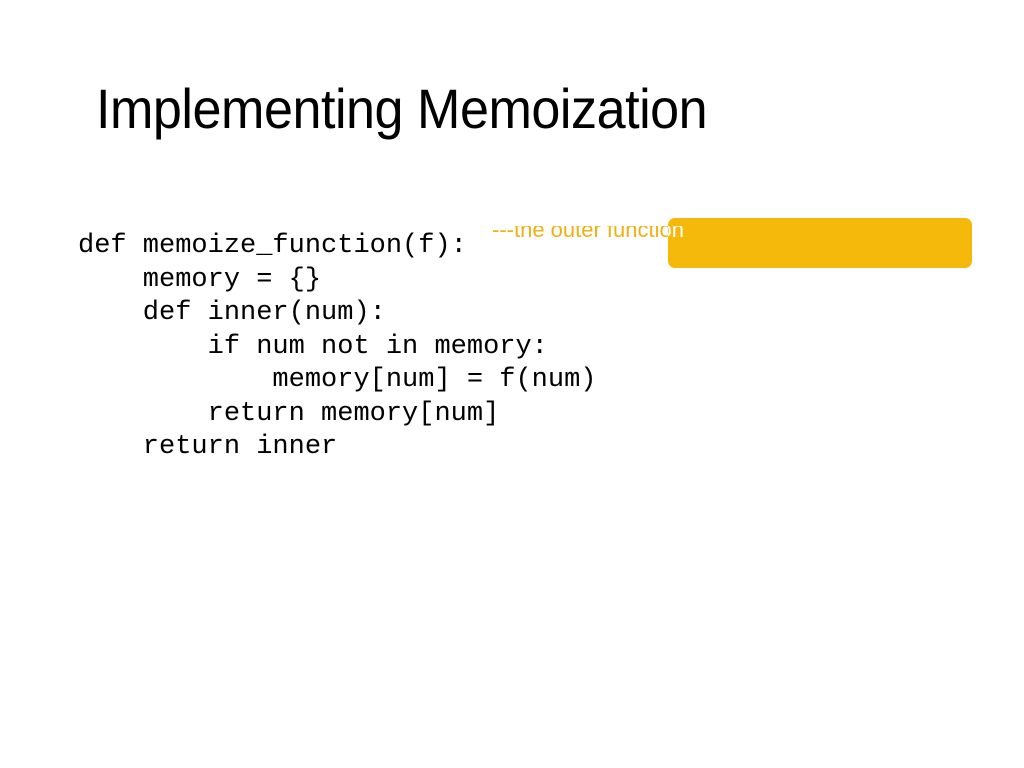 The height and width of the screenshot is (768, 1024). I want to click on code-line: return inner, so click(208, 447).